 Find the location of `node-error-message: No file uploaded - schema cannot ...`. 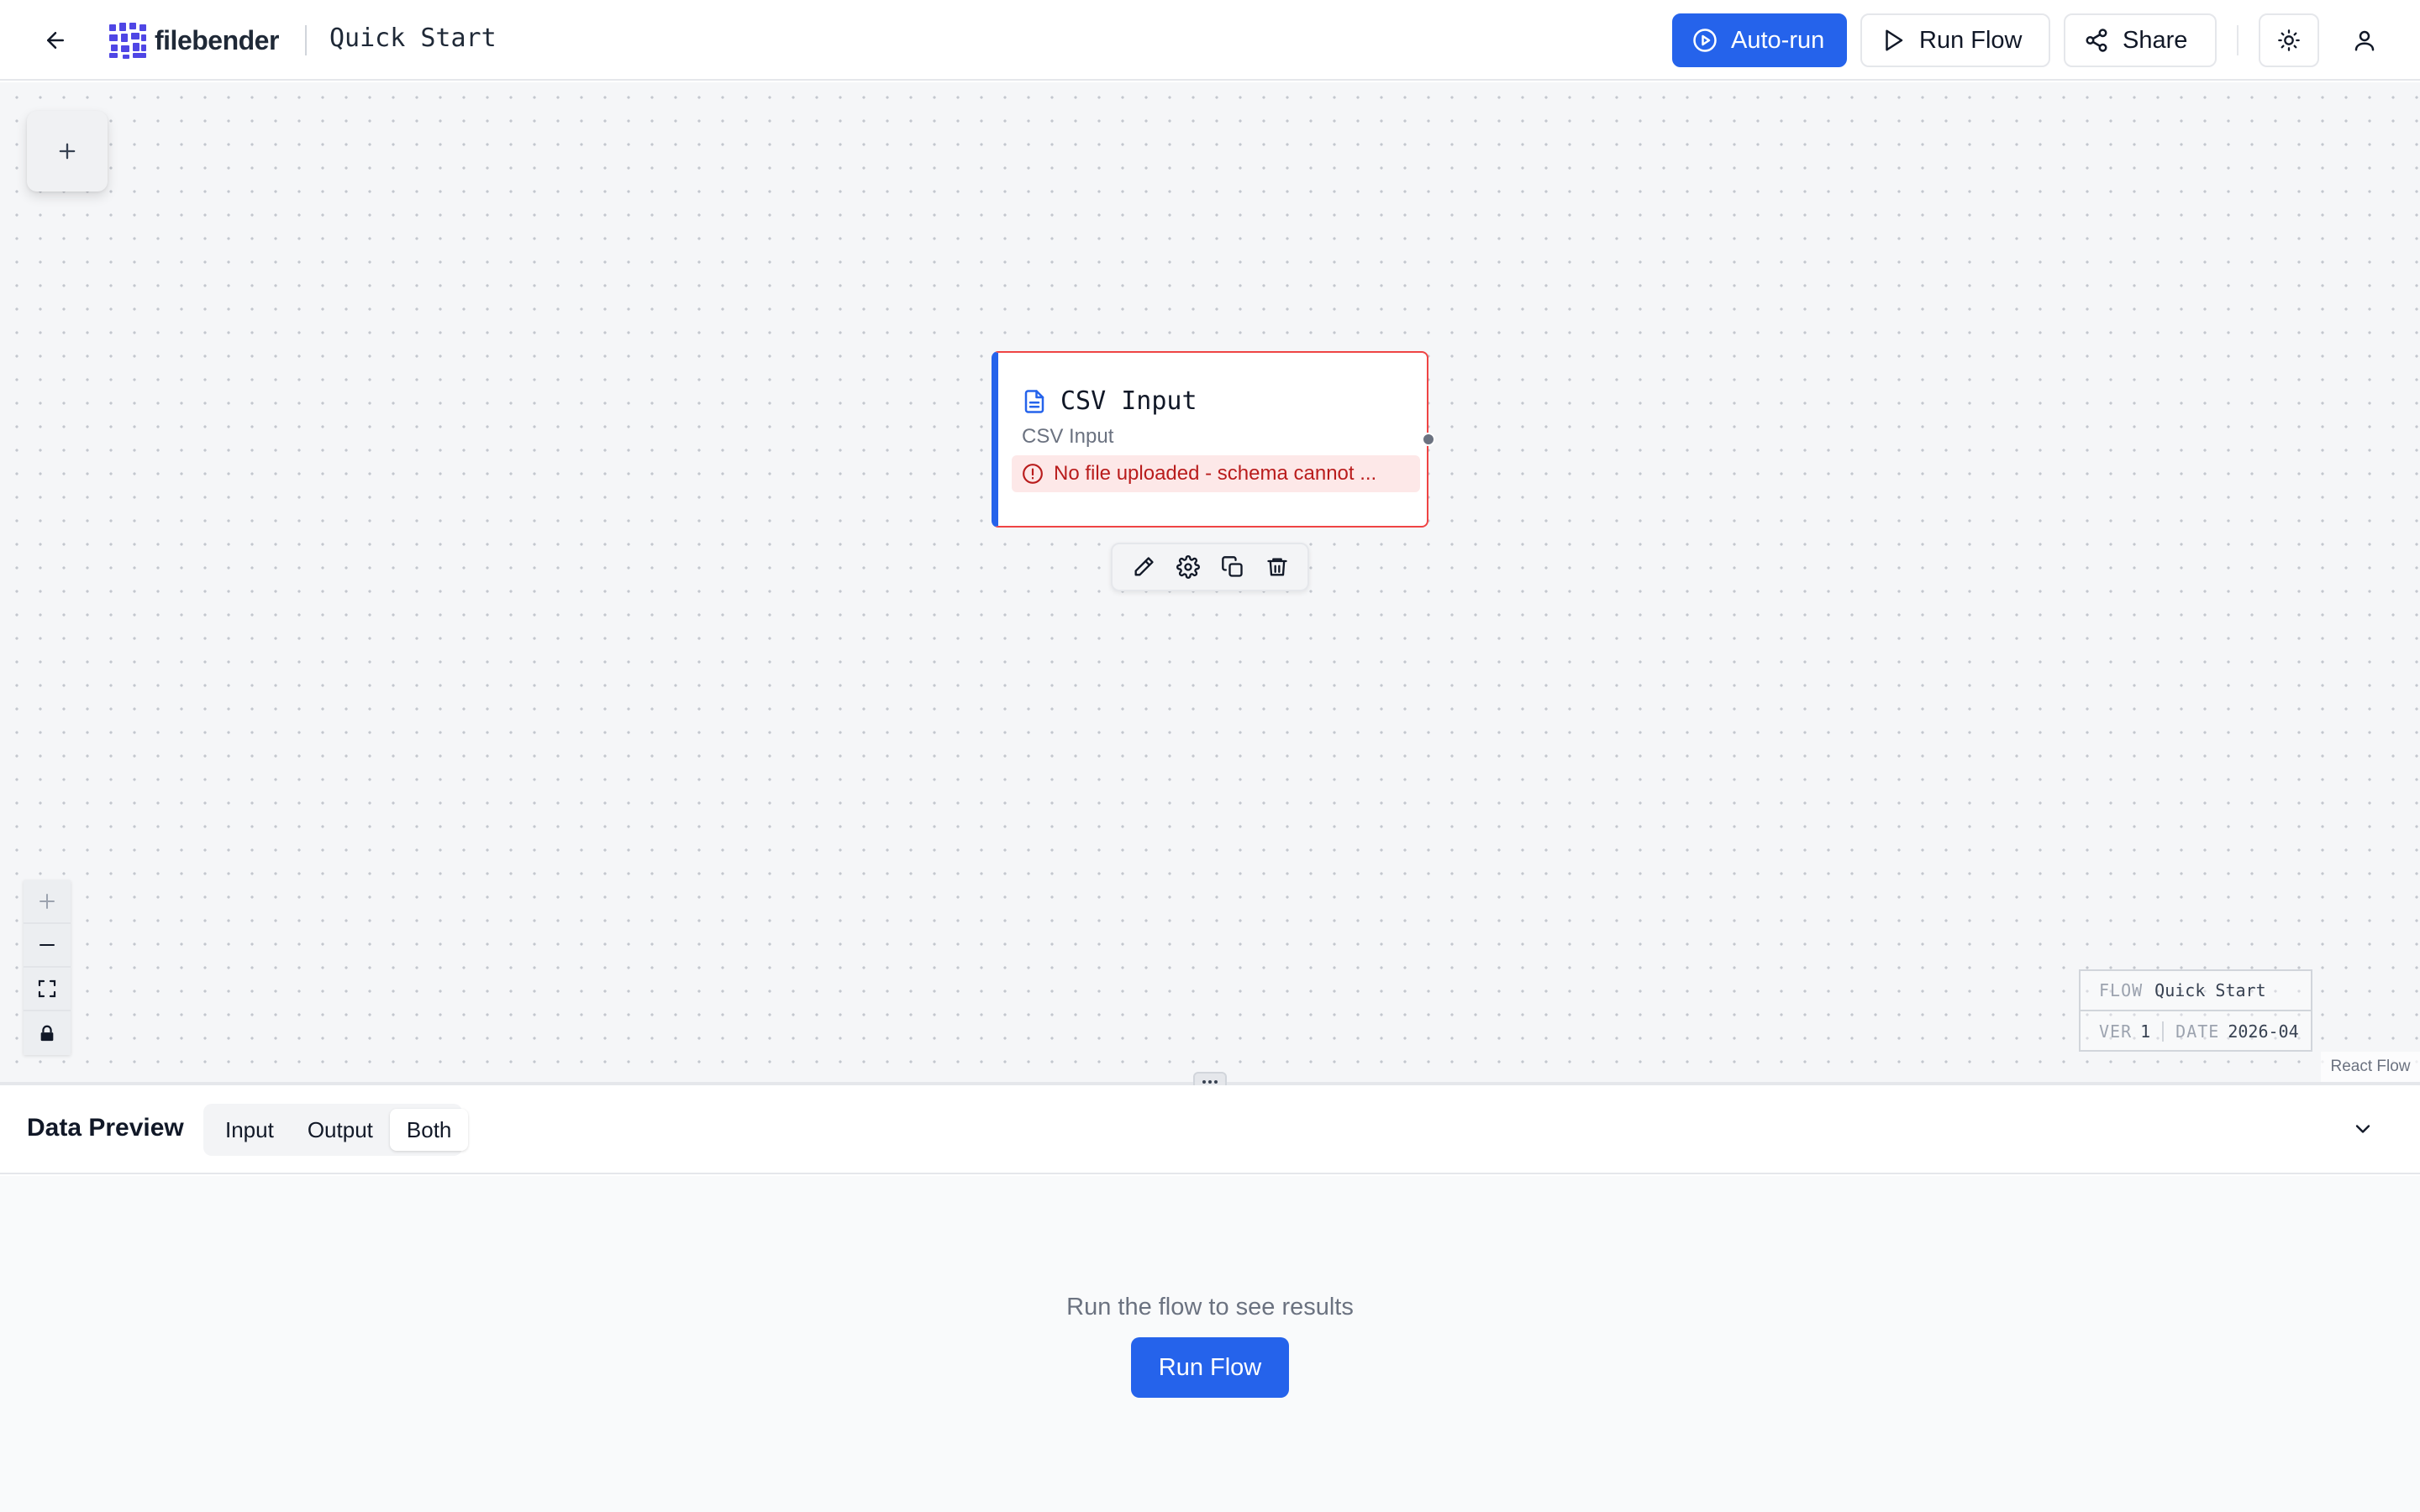

node-error-message: No file uploaded - schema cannot ... is located at coordinates (1216, 473).